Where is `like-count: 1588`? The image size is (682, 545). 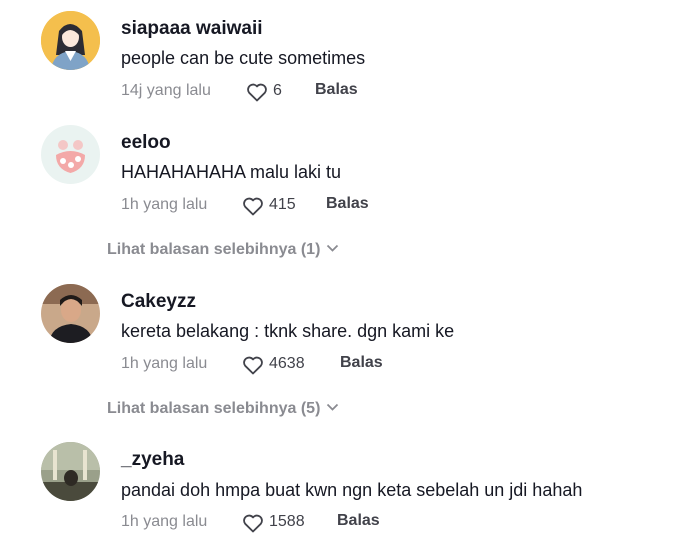 like-count: 1588 is located at coordinates (287, 521).